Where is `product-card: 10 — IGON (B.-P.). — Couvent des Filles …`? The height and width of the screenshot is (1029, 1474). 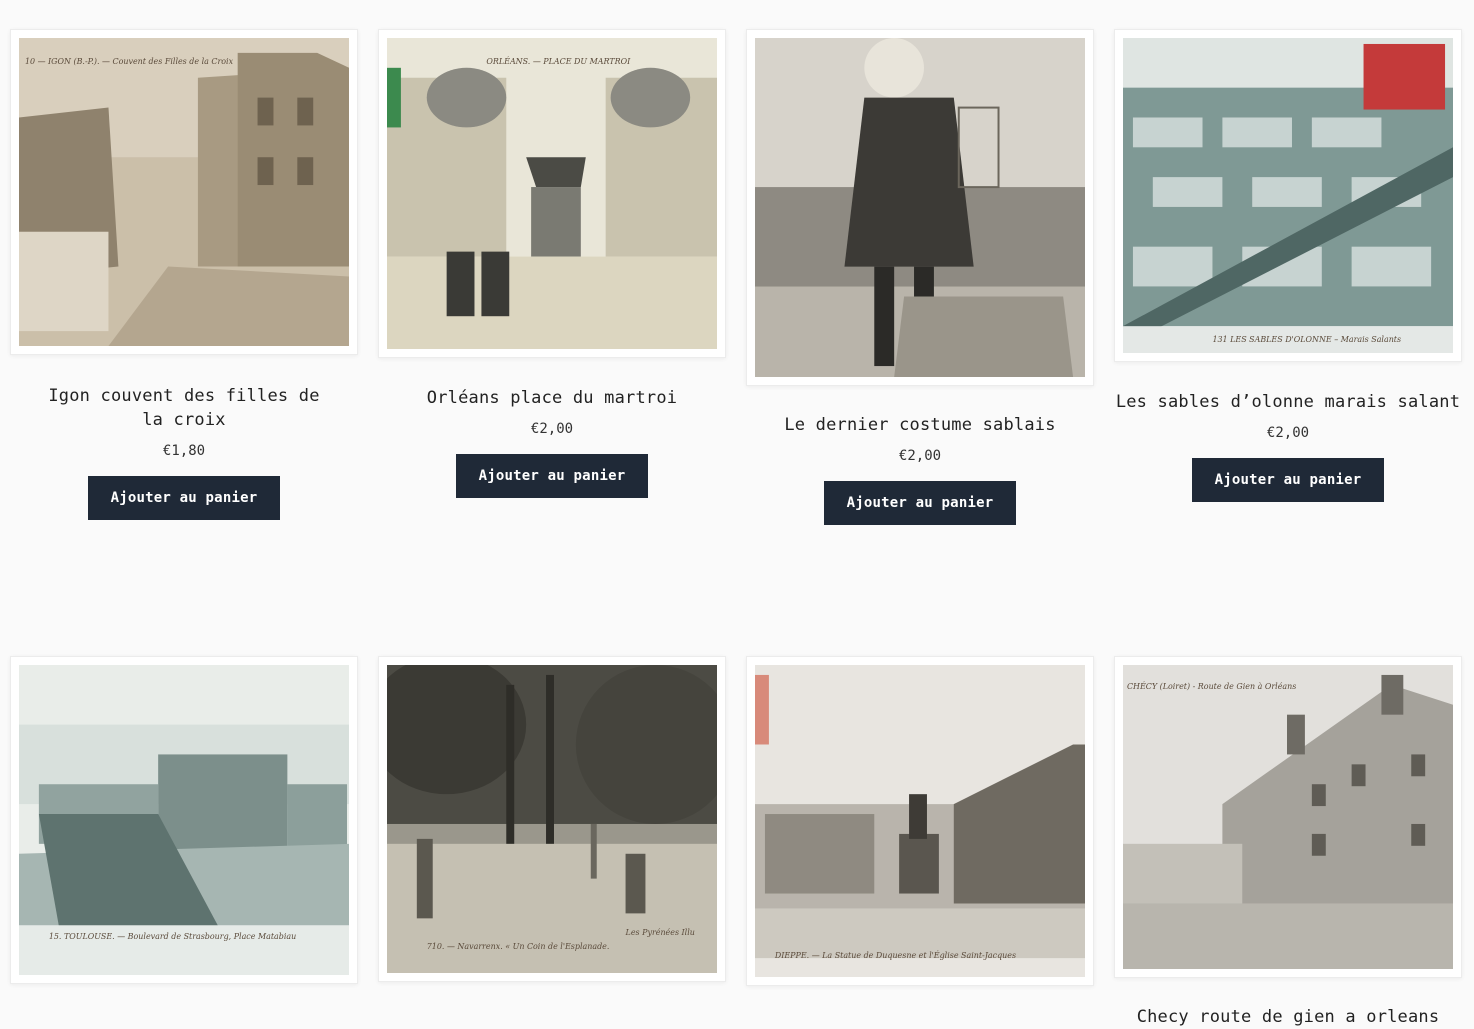 product-card: 10 — IGON (B.-P.). — Couvent des Filles … is located at coordinates (184, 274).